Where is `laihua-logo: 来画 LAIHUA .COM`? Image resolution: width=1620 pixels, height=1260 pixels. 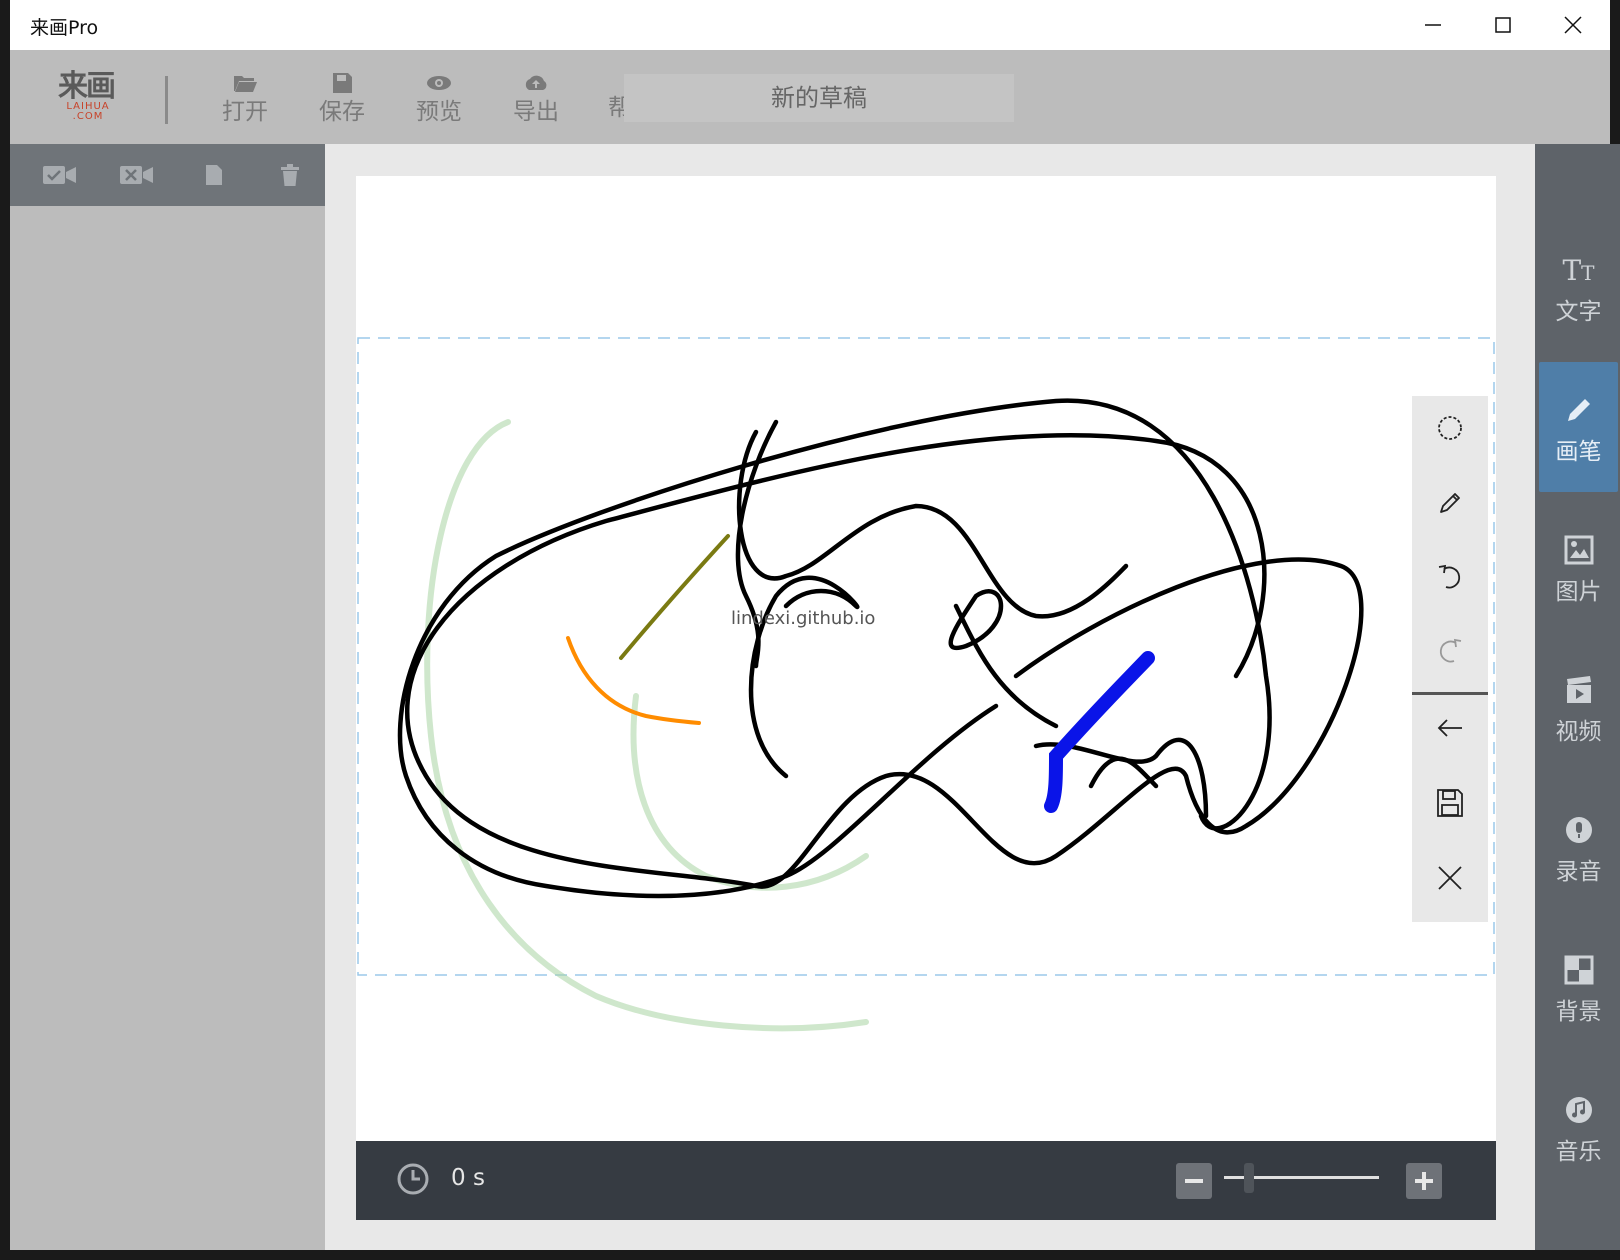 laihua-logo: 来画 LAIHUA .COM is located at coordinates (88, 99).